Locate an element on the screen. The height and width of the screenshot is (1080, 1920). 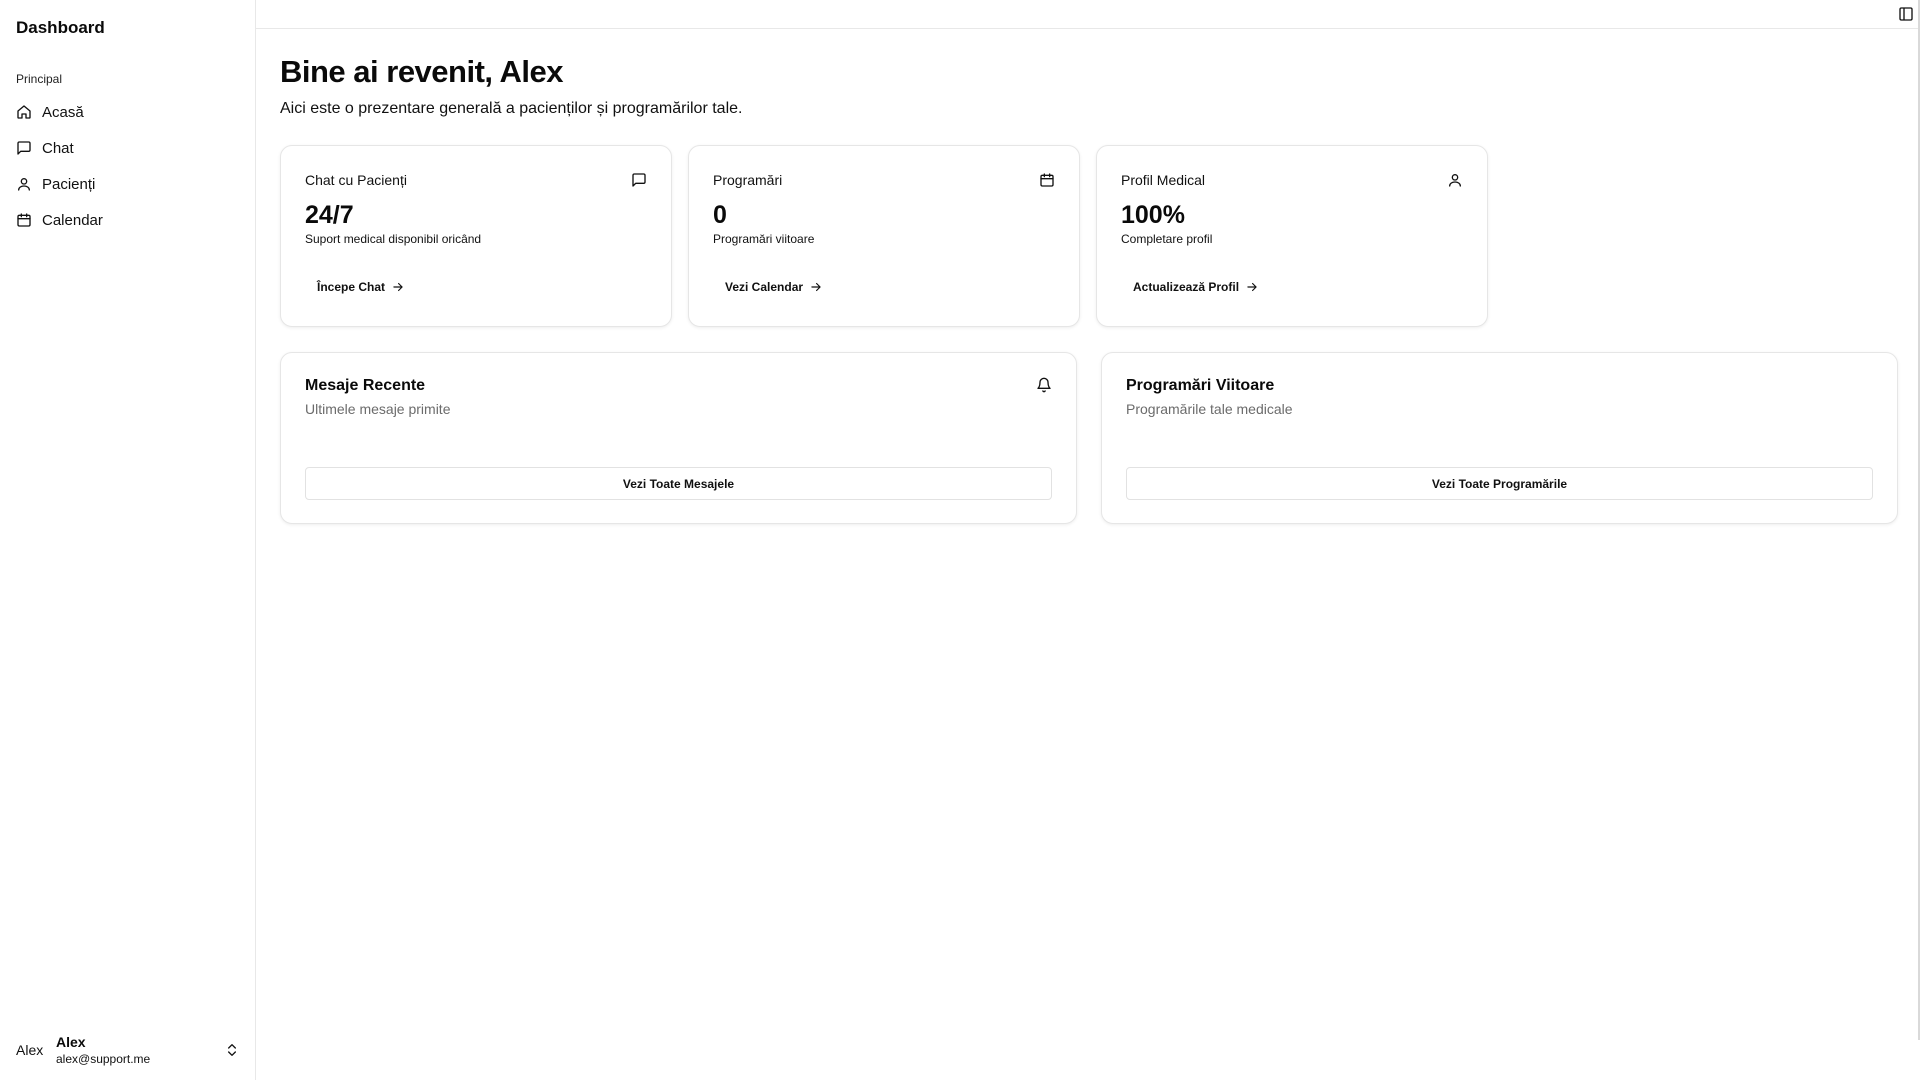
sidebar-nav: Acasă Chat Pacienți Calendar is located at coordinates (128, 166).